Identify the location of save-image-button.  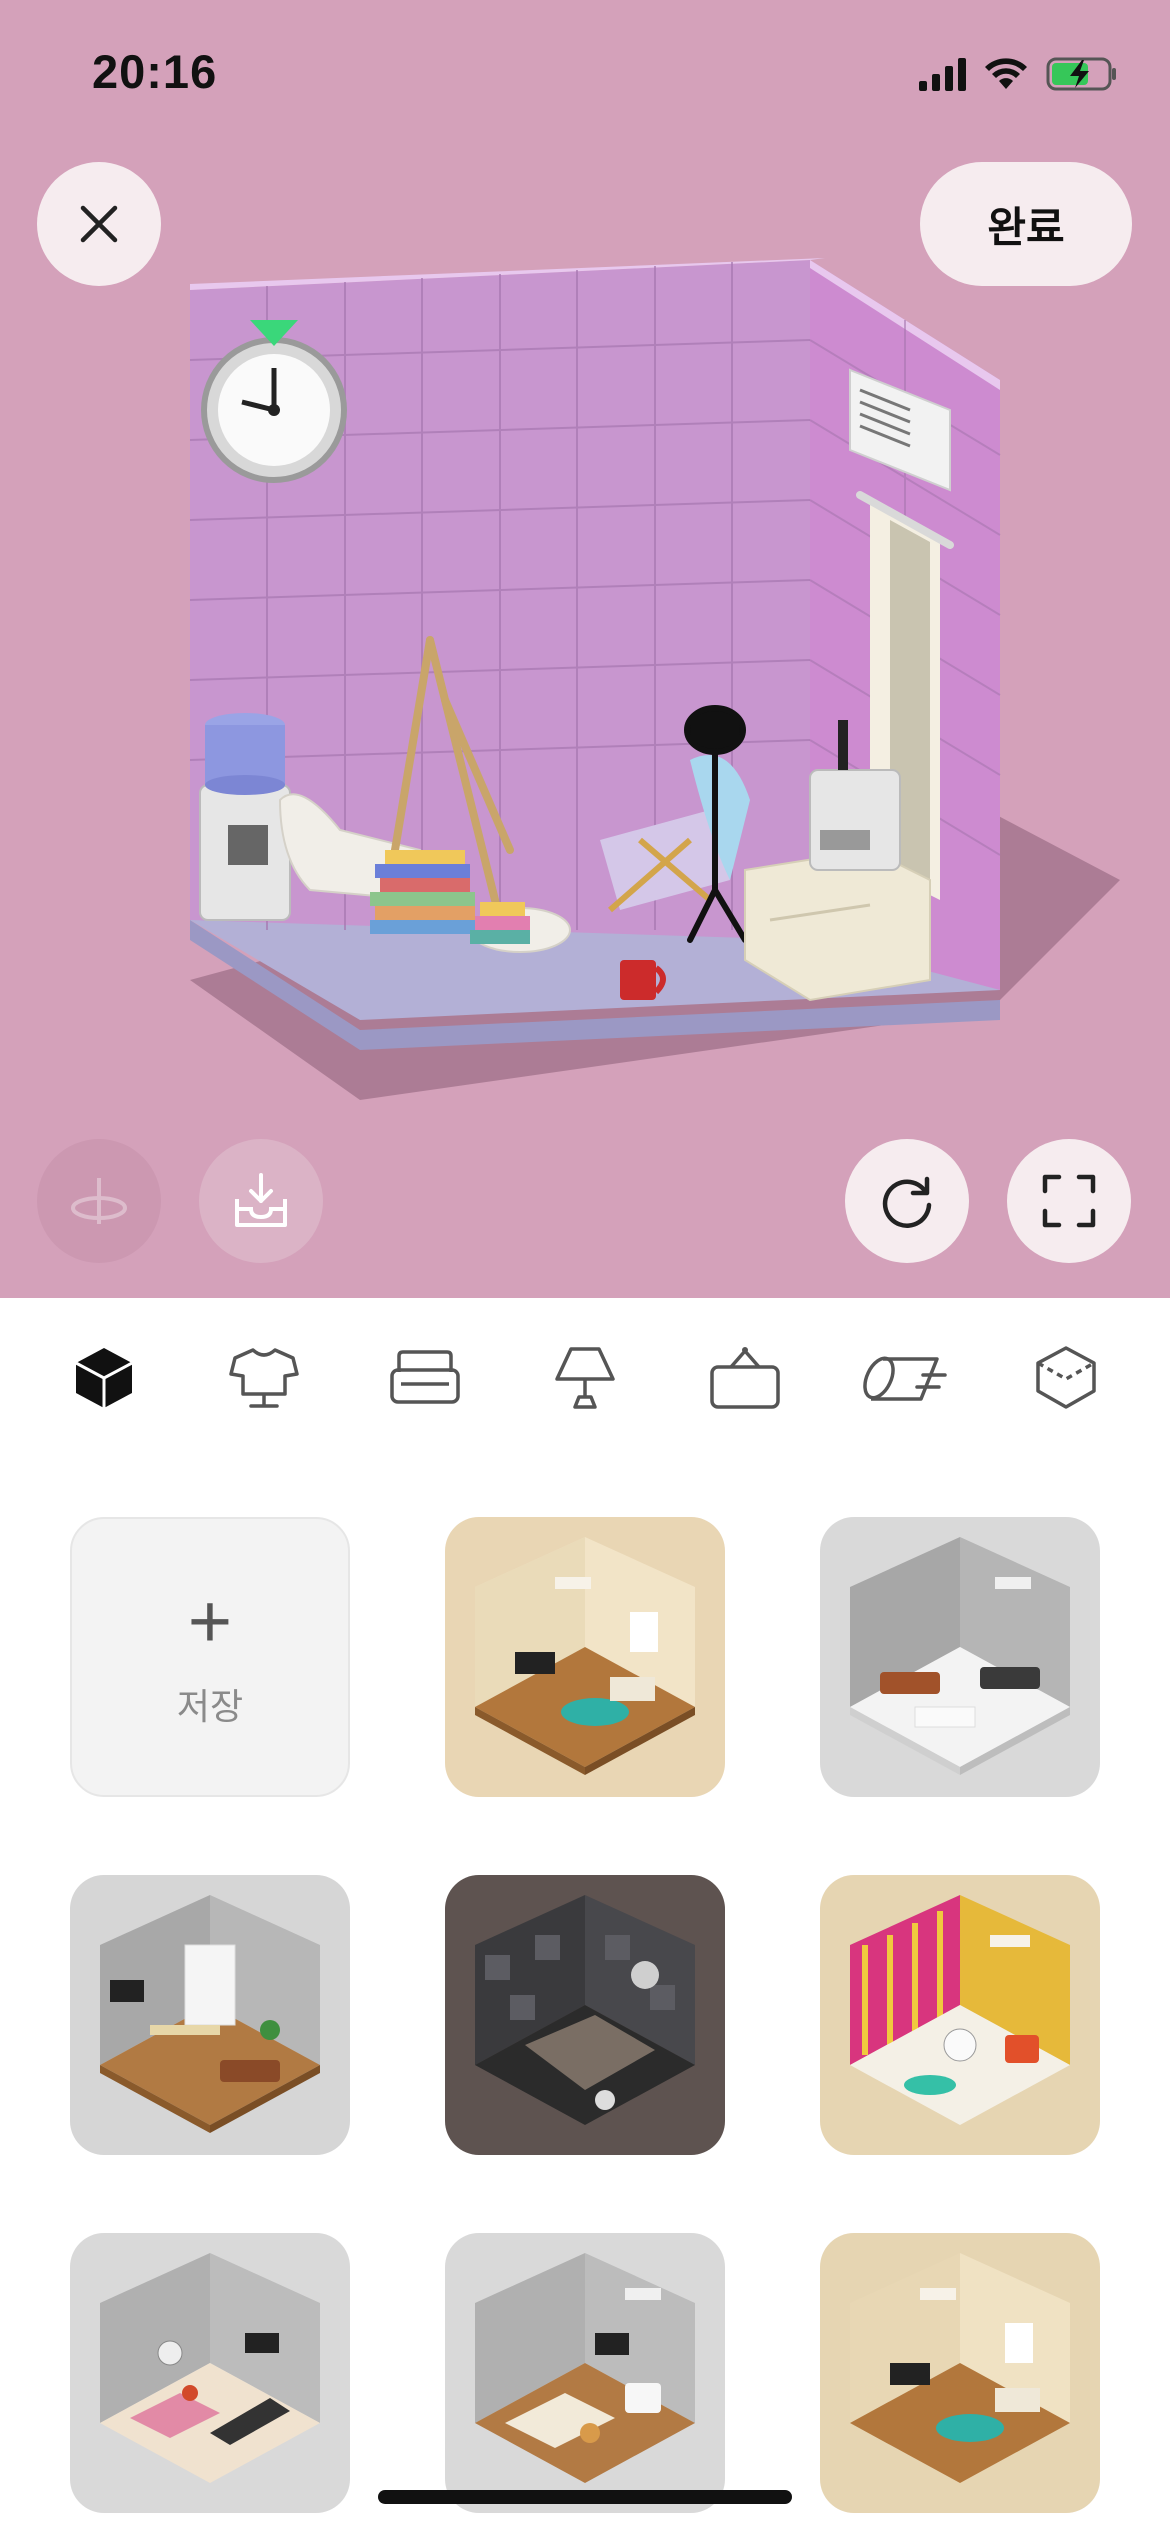
(261, 1201).